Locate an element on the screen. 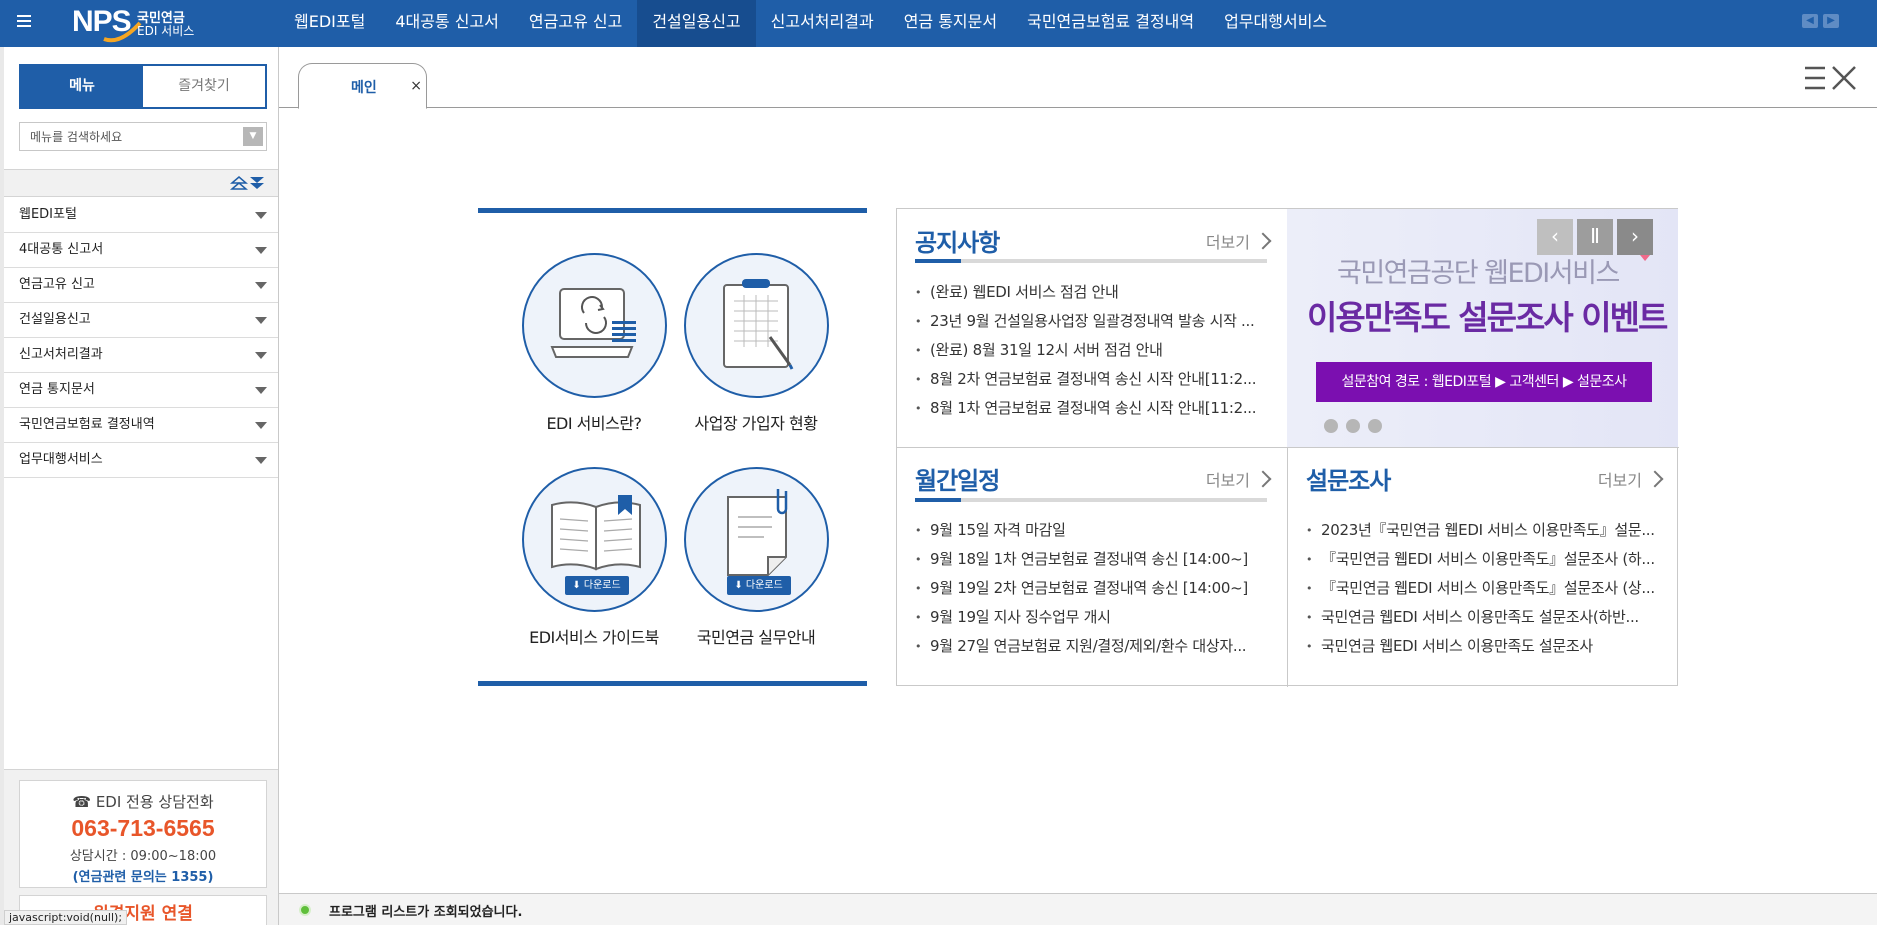 This screenshot has height=925, width=1877. sidebar-tabs: 메뉴 즐겨찾기 is located at coordinates (143, 86).